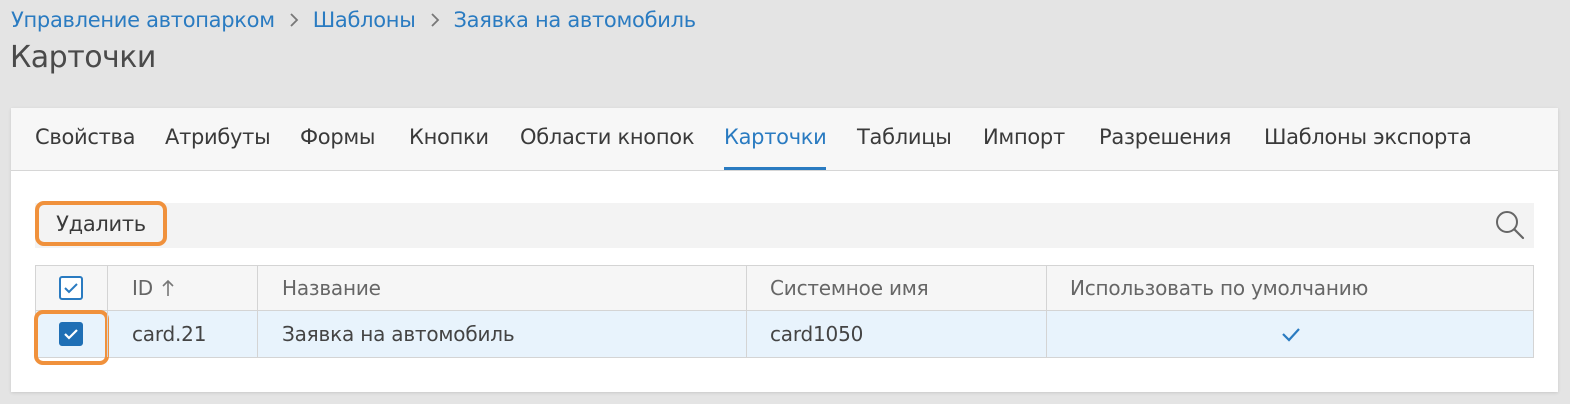 This screenshot has width=1570, height=404. Describe the element at coordinates (169, 334) in the screenshot. I see `cell-id: card.21` at that location.